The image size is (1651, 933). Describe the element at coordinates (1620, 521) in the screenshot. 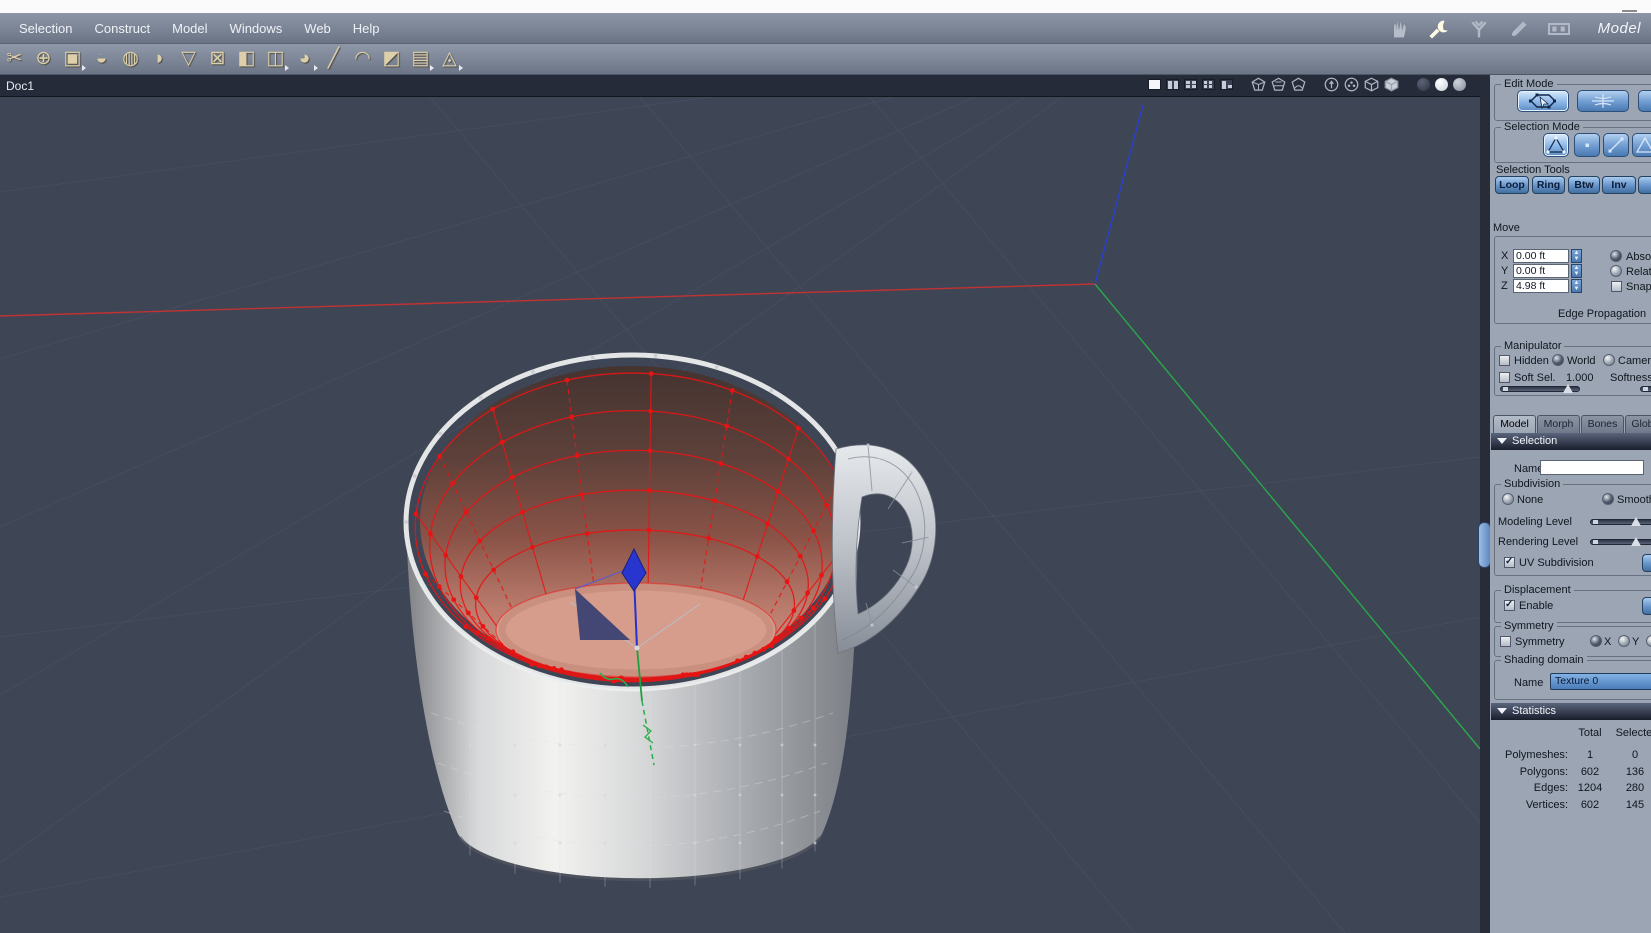

I see `modeling-level-slider` at that location.